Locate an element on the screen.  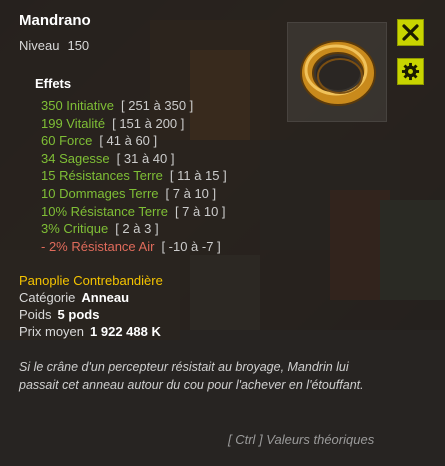
options-button is located at coordinates (410, 71).